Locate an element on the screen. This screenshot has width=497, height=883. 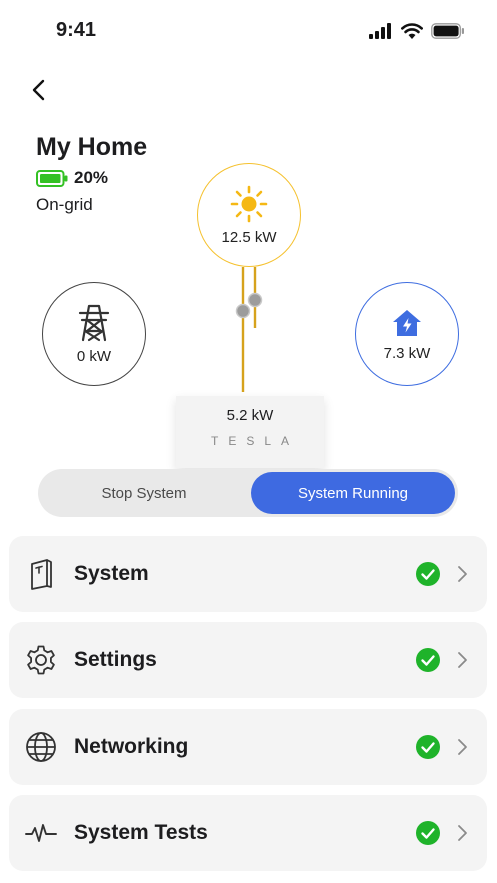
gateway-power: 5.2 kW is located at coordinates (250, 415).